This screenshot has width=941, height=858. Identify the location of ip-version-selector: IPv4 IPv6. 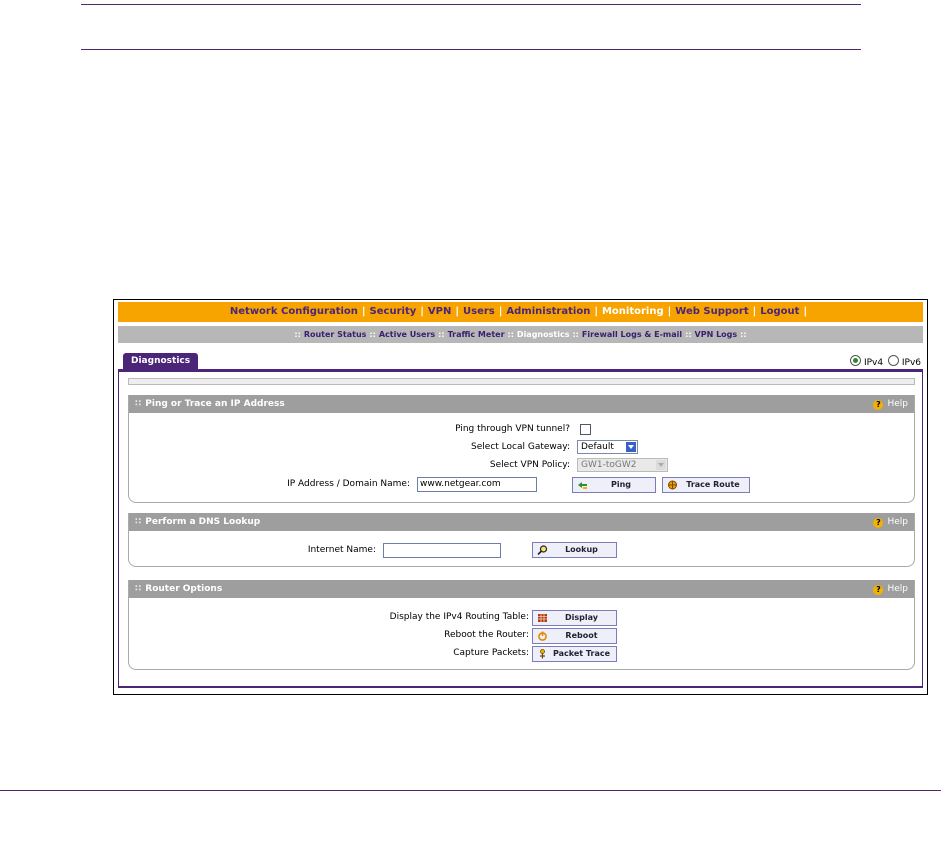
(884, 361).